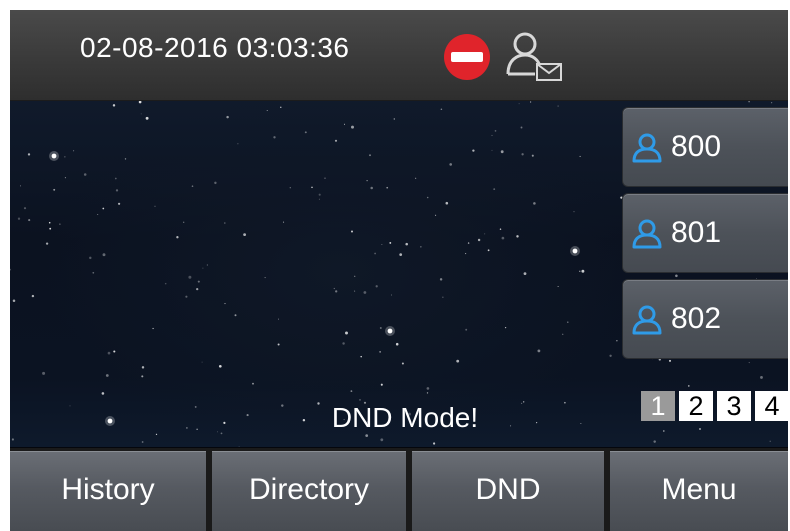  What do you see at coordinates (699, 491) in the screenshot?
I see `menu-softkey: Menu` at bounding box center [699, 491].